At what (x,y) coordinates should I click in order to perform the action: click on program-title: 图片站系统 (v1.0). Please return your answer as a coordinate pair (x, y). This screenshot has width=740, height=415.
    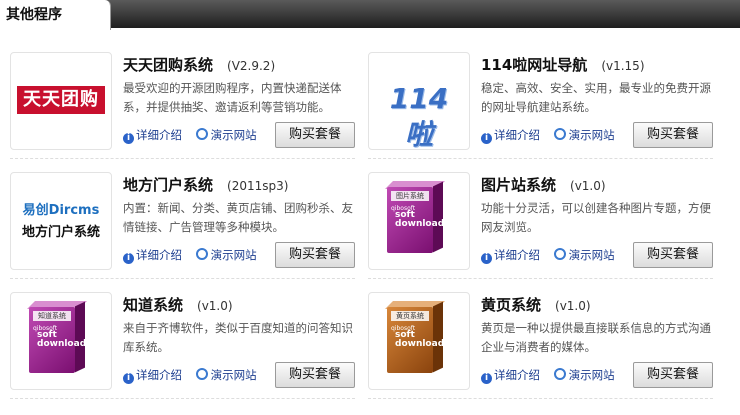
    Looking at the image, I should click on (543, 184).